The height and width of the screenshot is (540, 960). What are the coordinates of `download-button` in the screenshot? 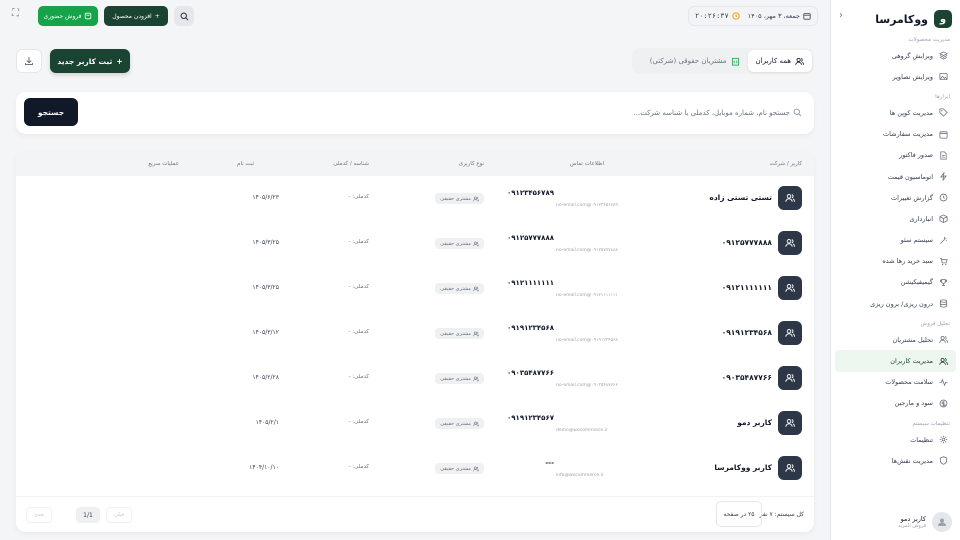 It's located at (29, 61).